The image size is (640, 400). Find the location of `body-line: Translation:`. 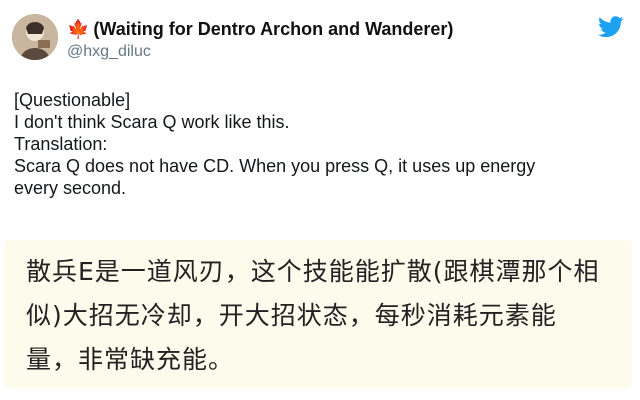

body-line: Translation: is located at coordinates (61, 144).